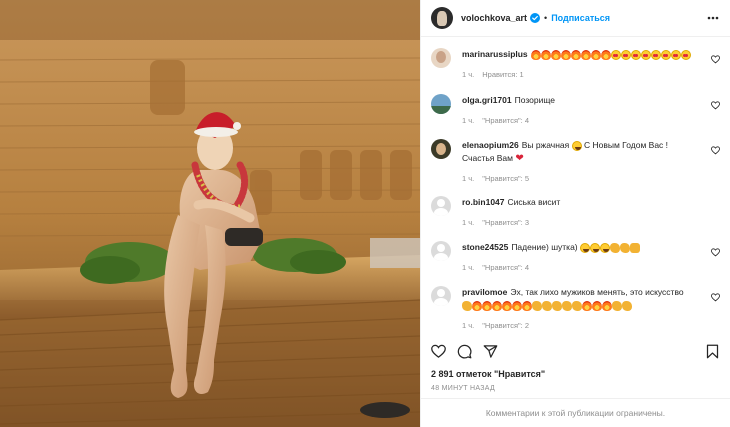  Describe the element at coordinates (505, 178) in the screenshot. I see `comment-likes: "Нравится": 5` at that location.